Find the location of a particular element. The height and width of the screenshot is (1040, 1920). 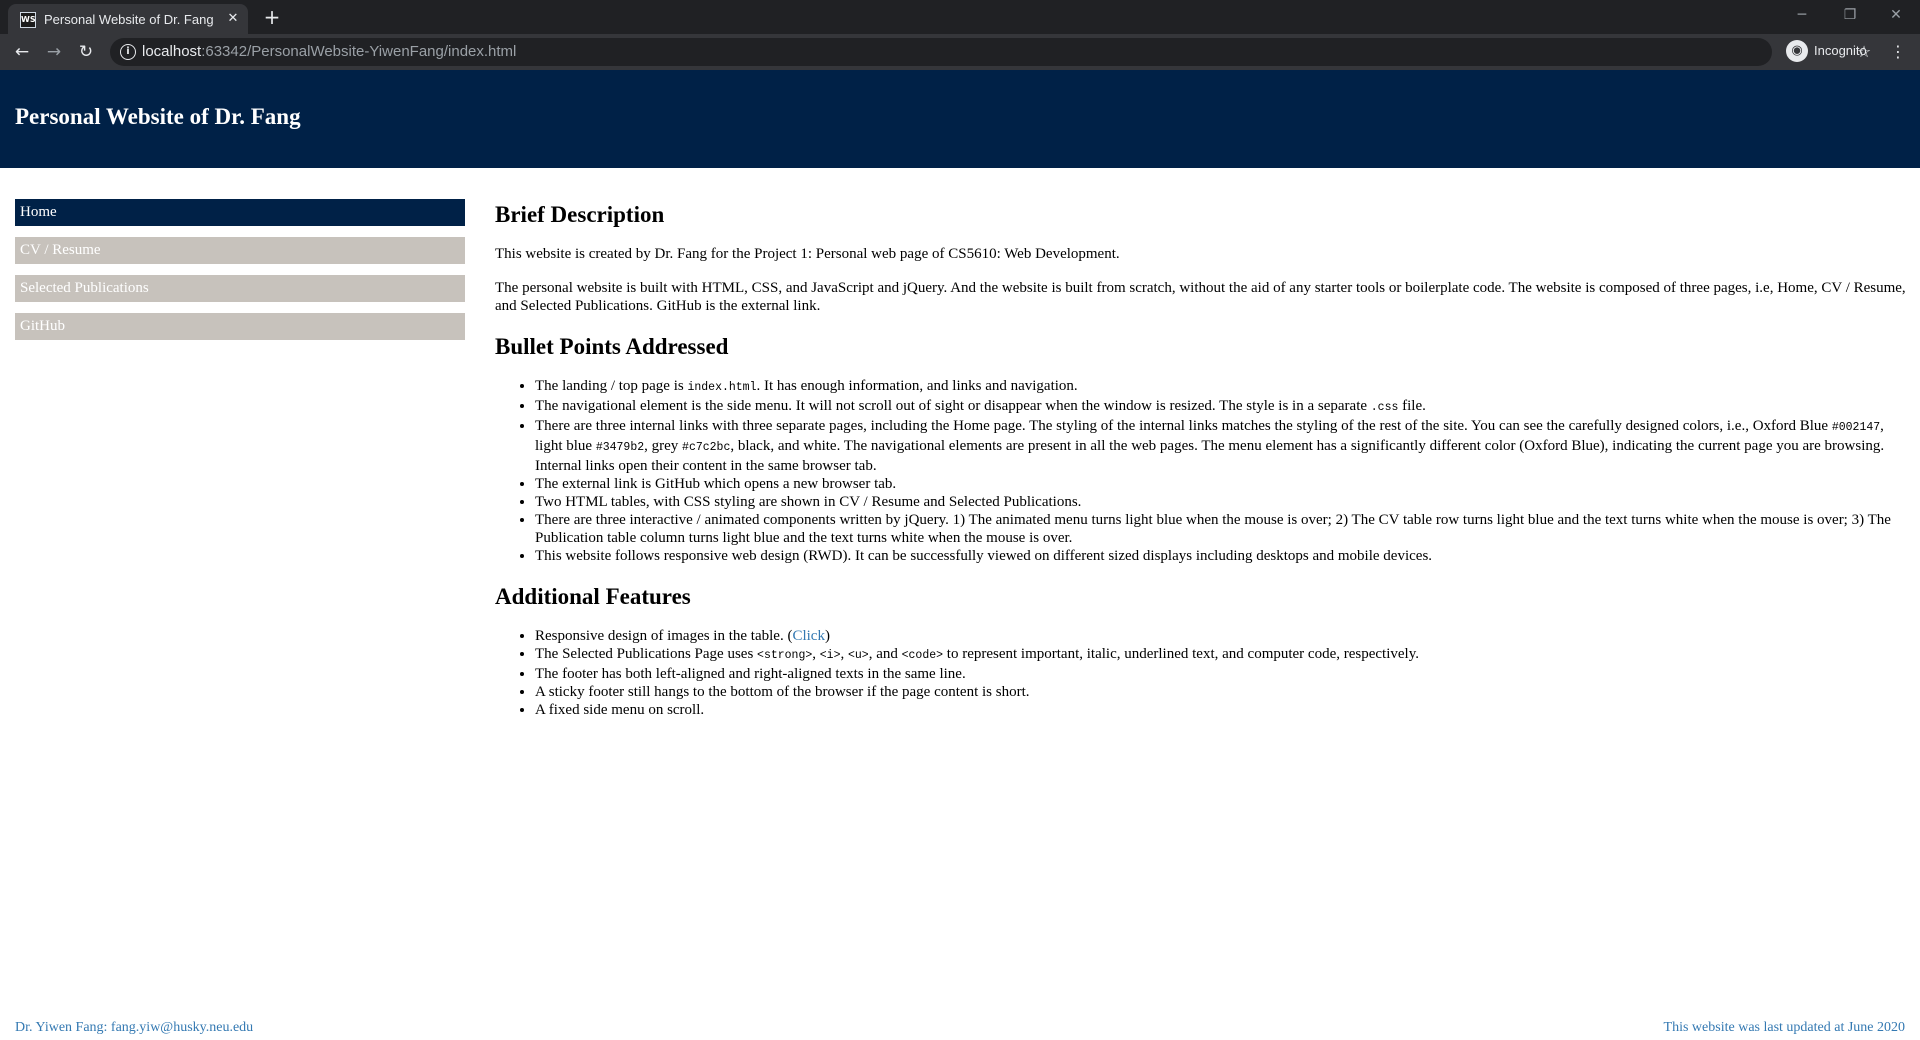

browser-tab: WS Personal Website of Dr. Fang ✕ is located at coordinates (128, 19).